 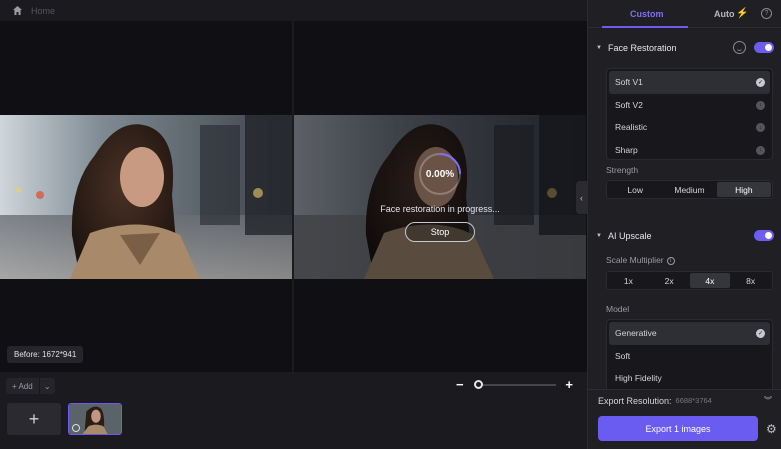 What do you see at coordinates (684, 14) in the screenshot?
I see `mode-tabs: Custom Auto ⚡ ?` at bounding box center [684, 14].